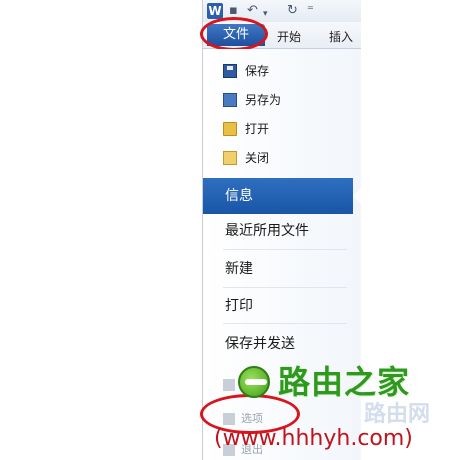  What do you see at coordinates (252, 418) in the screenshot?
I see `menu-item-label: 选项` at bounding box center [252, 418].